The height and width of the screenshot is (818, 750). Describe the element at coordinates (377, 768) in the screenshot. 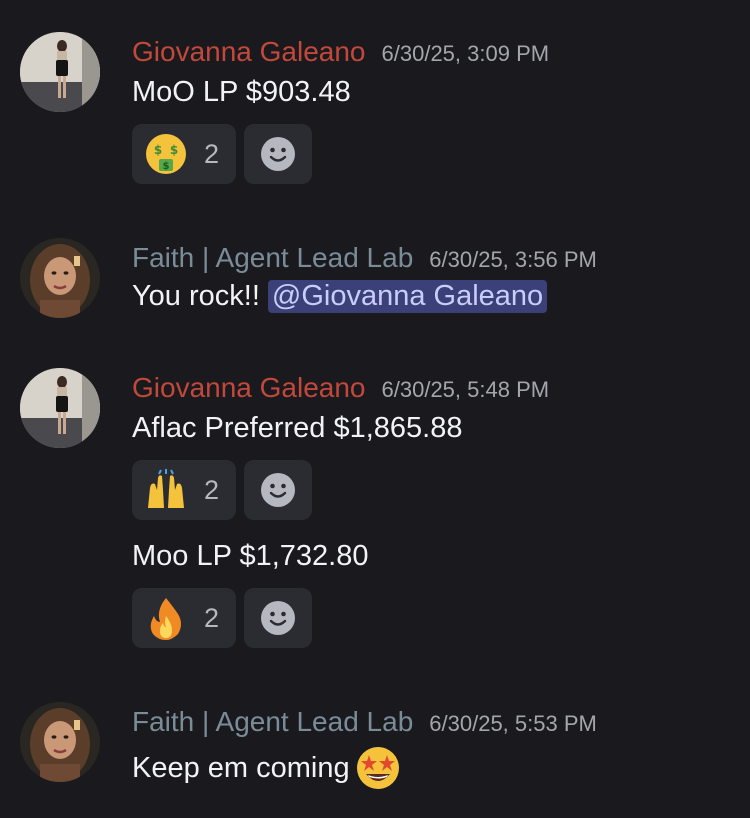

I see `star-struck-face-icon` at that location.